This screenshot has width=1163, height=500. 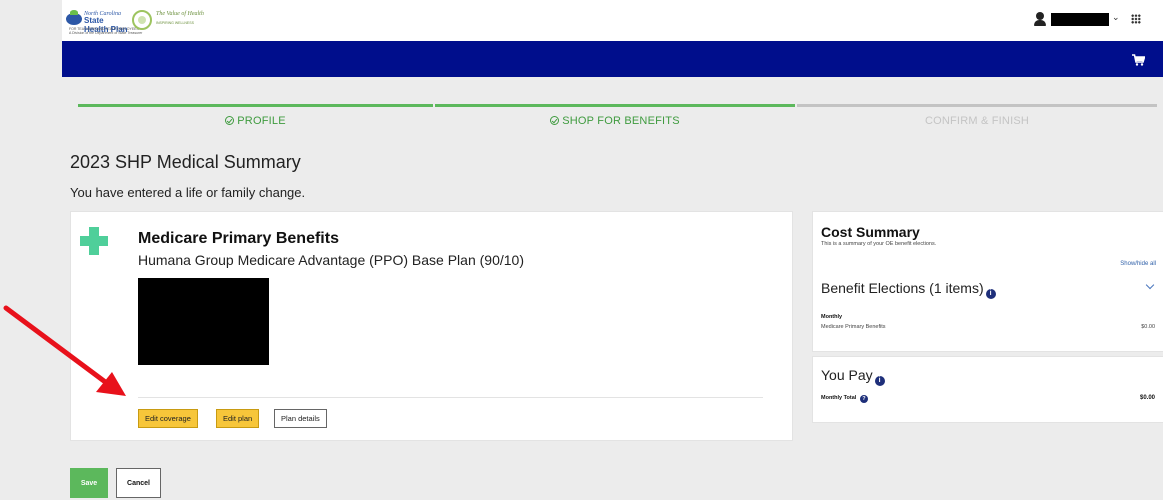 What do you see at coordinates (94, 241) in the screenshot?
I see `medical-plus-icon` at bounding box center [94, 241].